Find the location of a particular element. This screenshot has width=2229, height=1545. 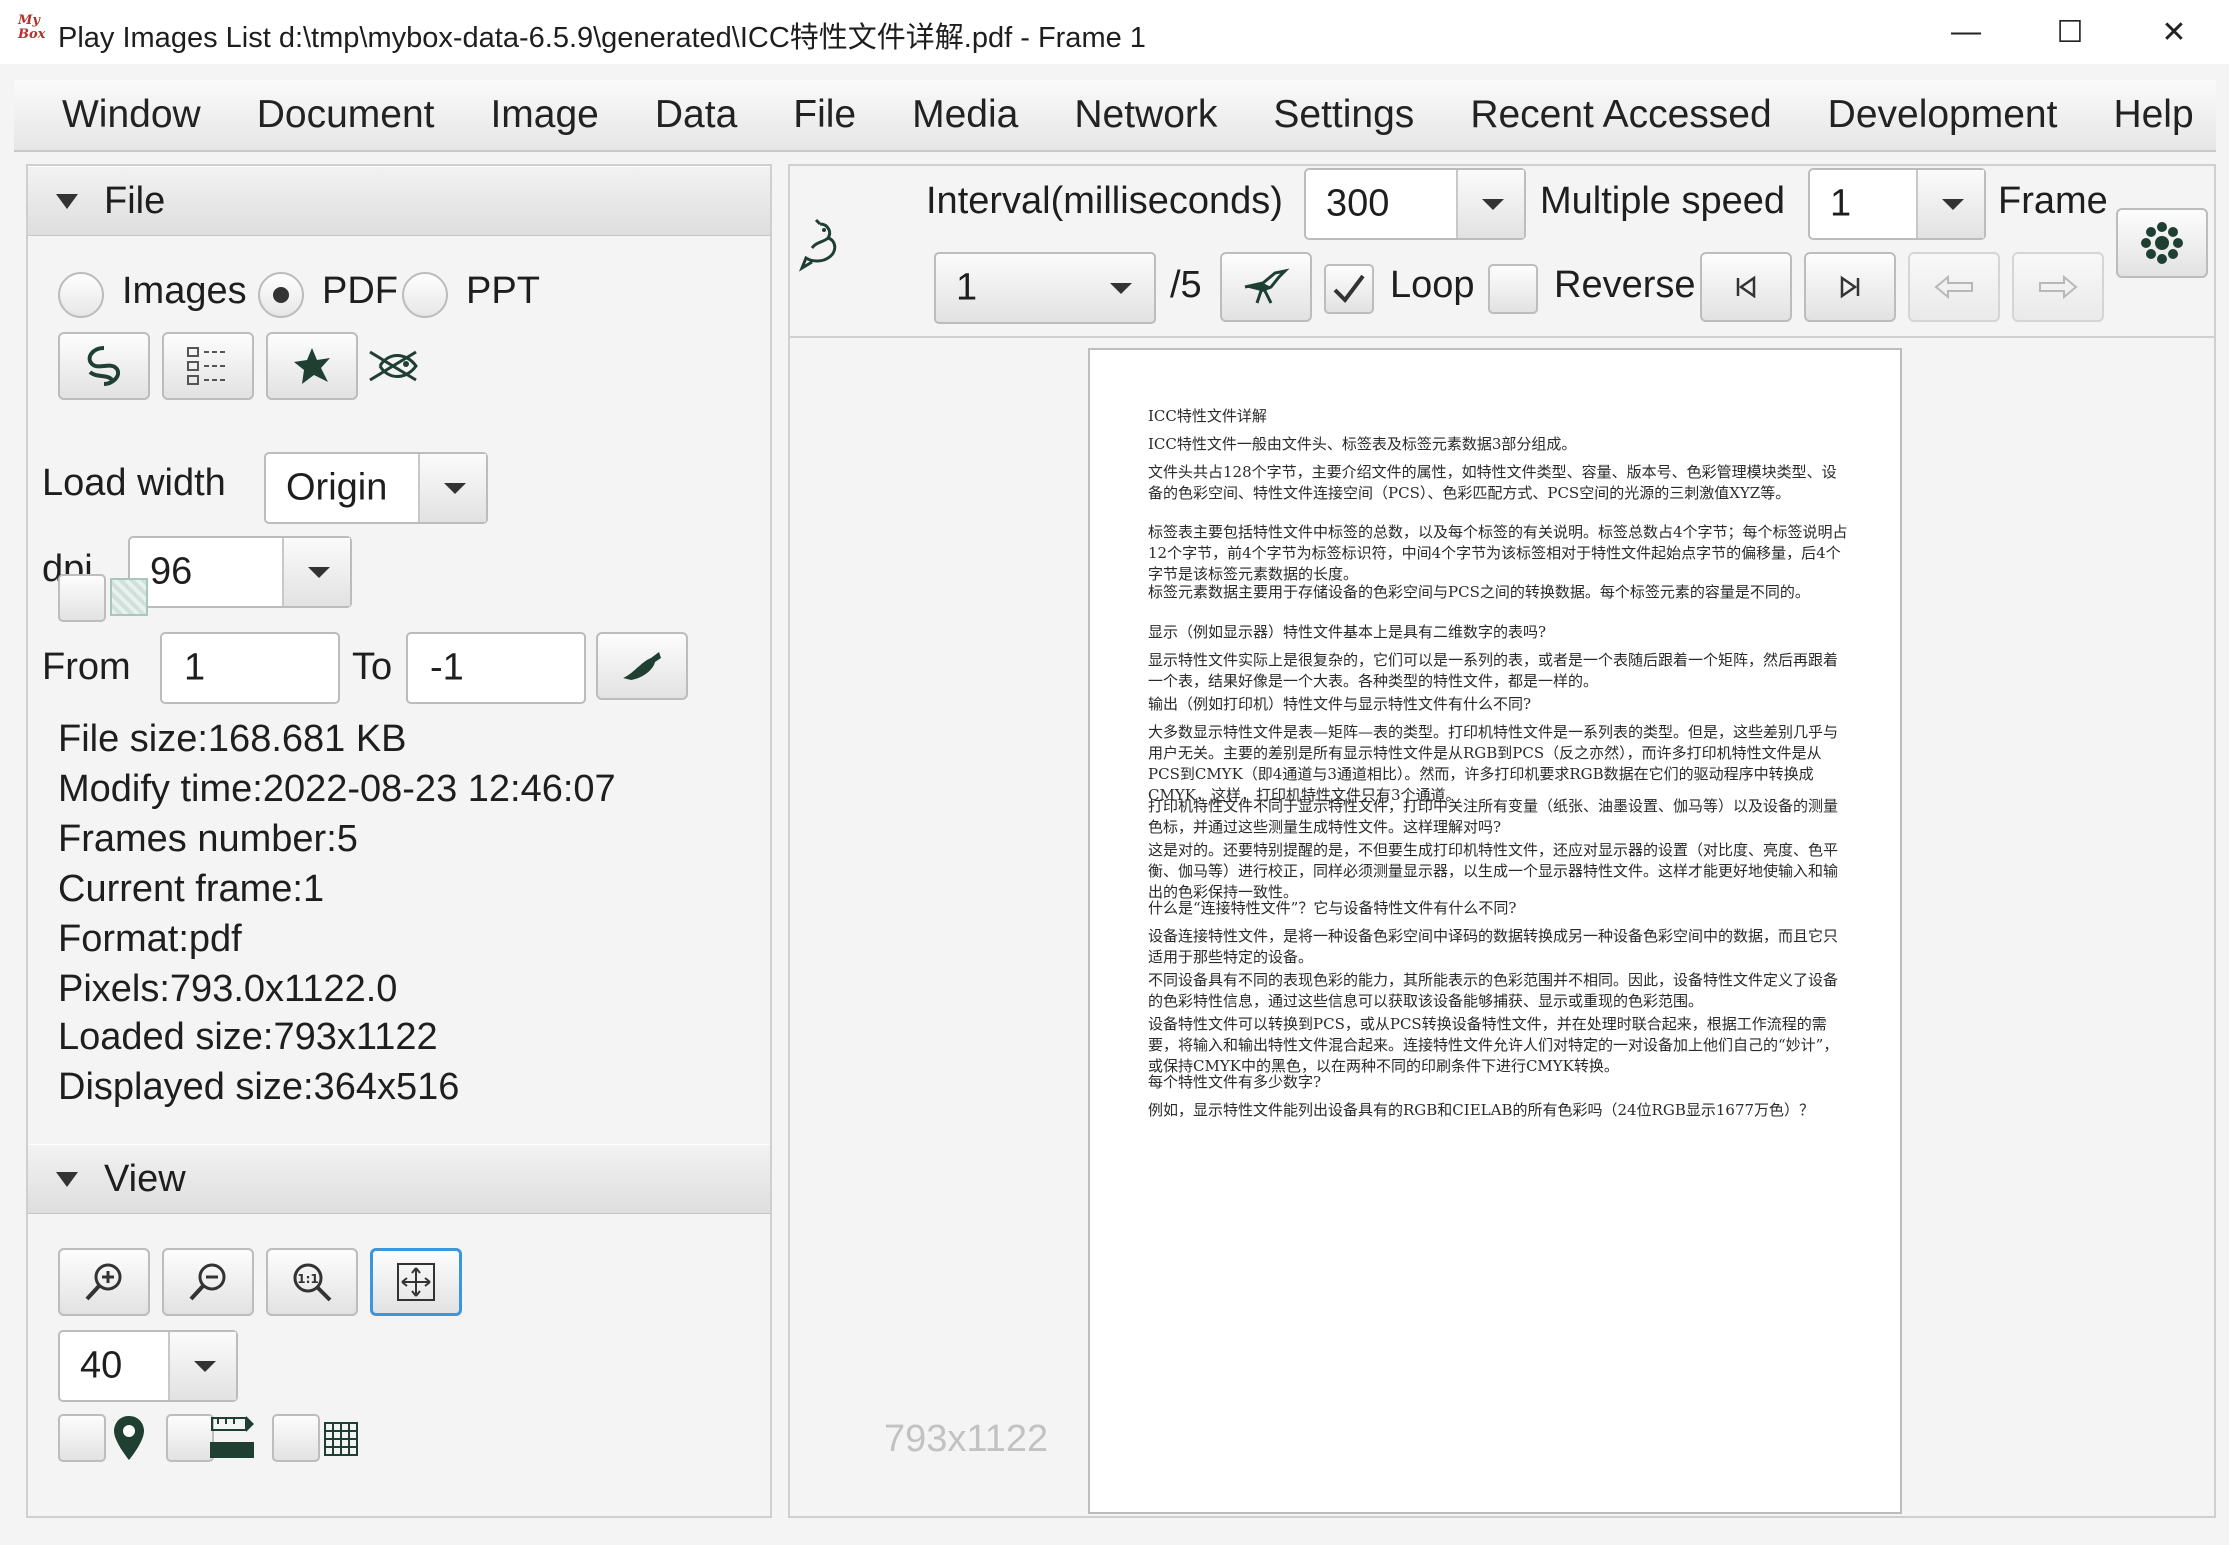

zoom-actual-size-icon: 1:1 is located at coordinates (312, 1282).